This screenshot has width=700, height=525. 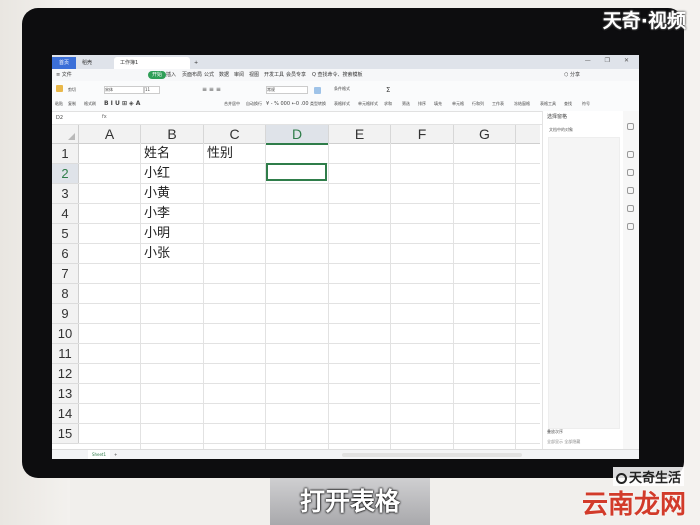 I want to click on copy-button: 复制, so click(x=72, y=104).